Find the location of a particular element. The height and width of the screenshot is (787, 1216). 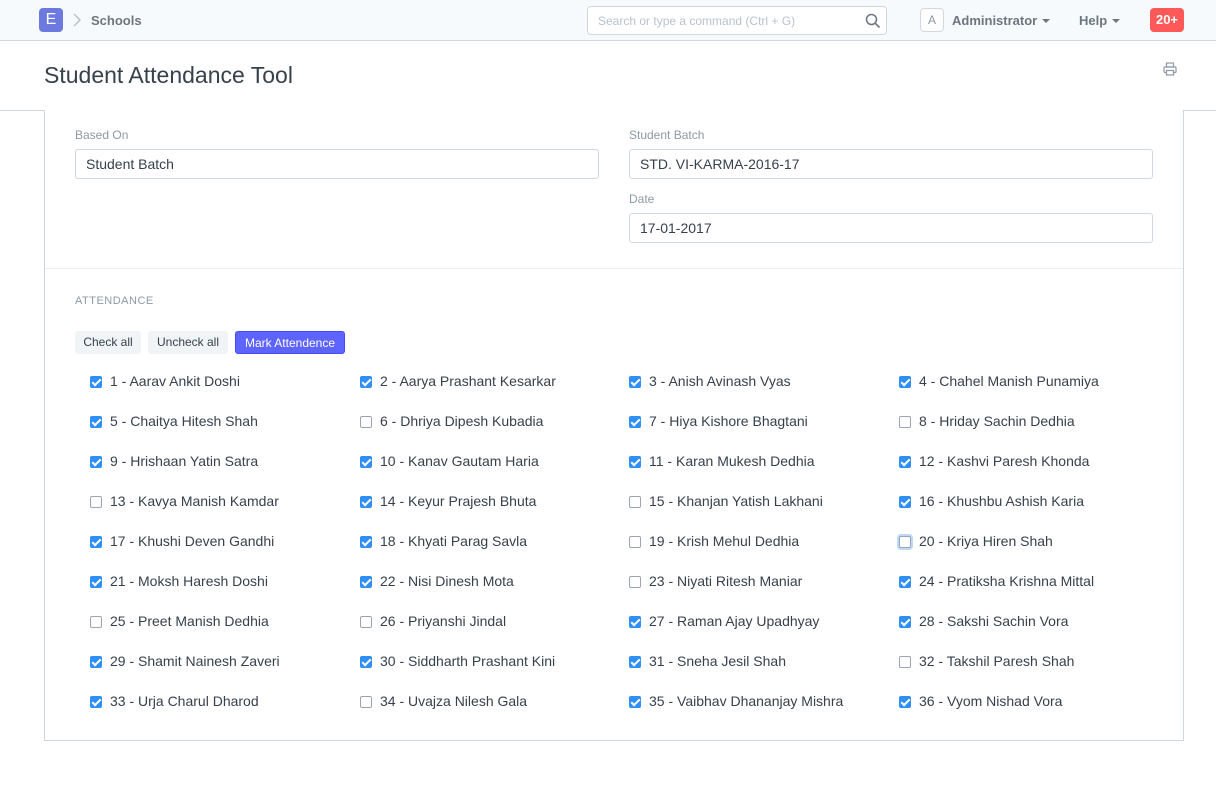

student-attendance-item: 30 - Siddharth Prashant Kini is located at coordinates (490, 662).